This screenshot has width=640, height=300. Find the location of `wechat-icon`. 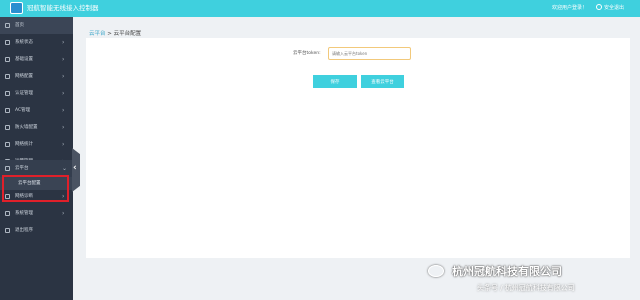

wechat-icon is located at coordinates (436, 271).